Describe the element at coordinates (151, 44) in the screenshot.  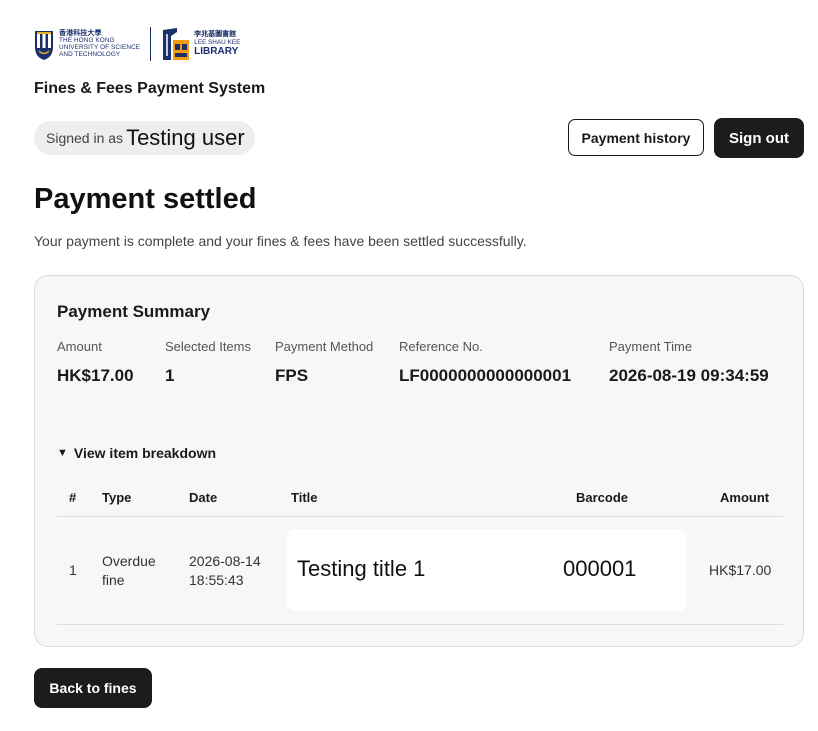
I see `logo-divider` at that location.